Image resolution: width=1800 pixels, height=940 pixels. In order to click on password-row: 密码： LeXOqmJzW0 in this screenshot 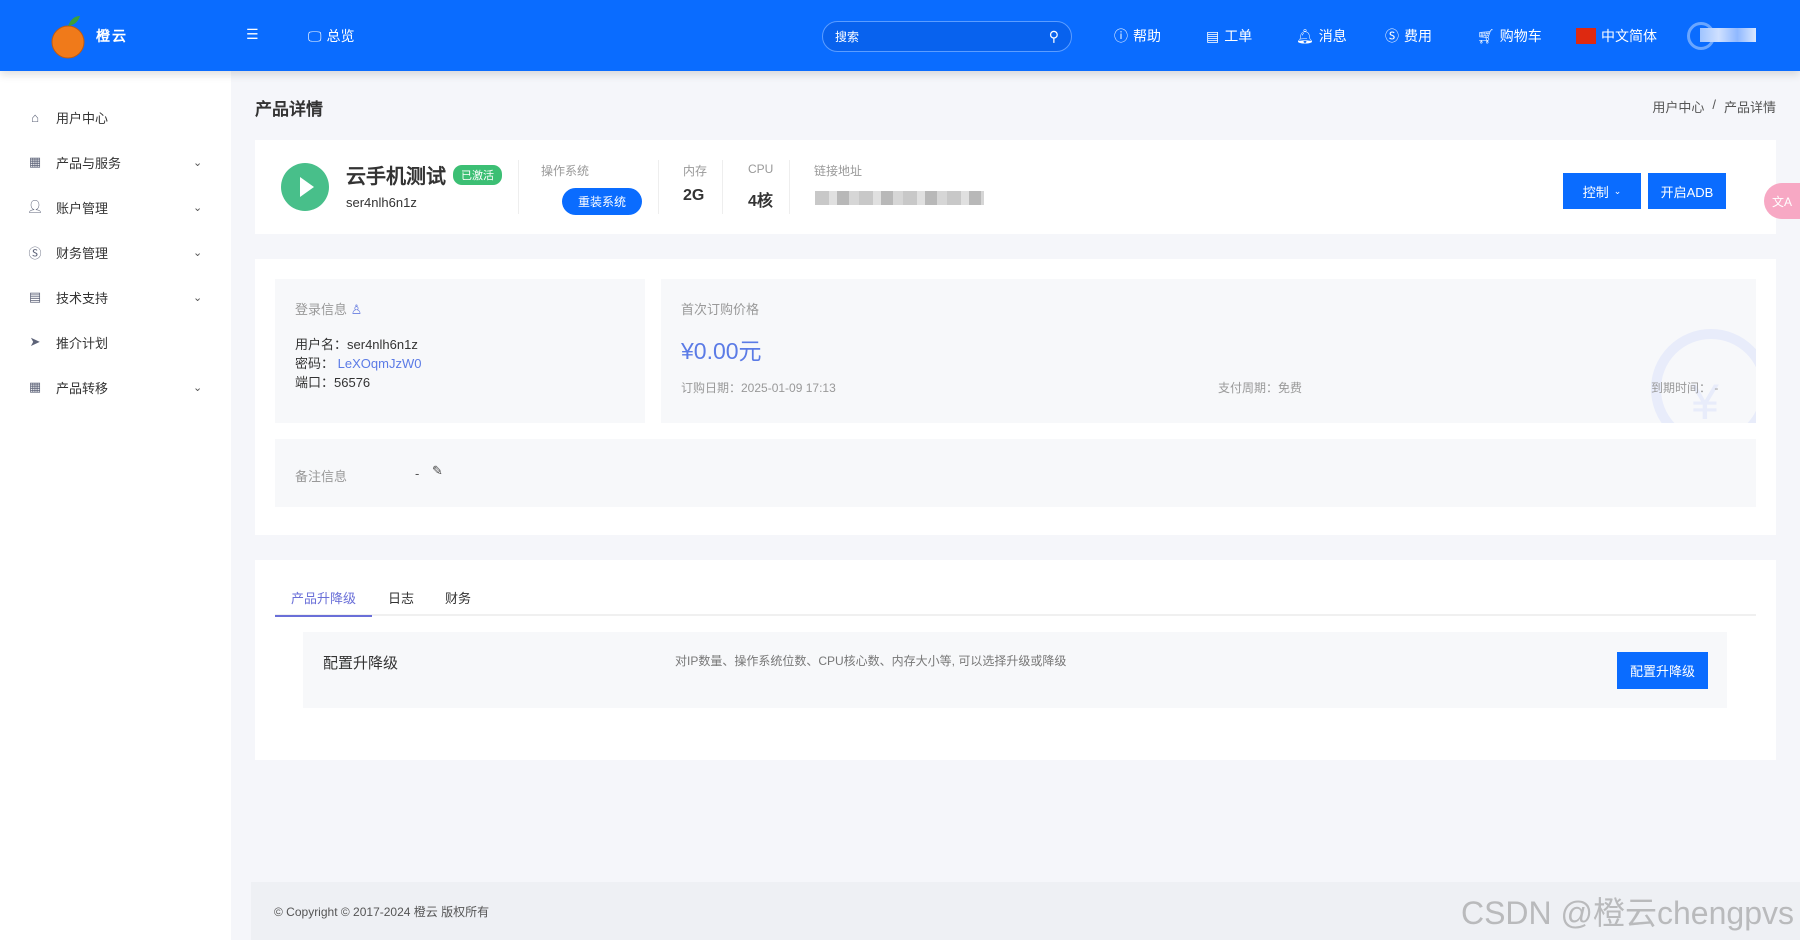, I will do `click(358, 363)`.